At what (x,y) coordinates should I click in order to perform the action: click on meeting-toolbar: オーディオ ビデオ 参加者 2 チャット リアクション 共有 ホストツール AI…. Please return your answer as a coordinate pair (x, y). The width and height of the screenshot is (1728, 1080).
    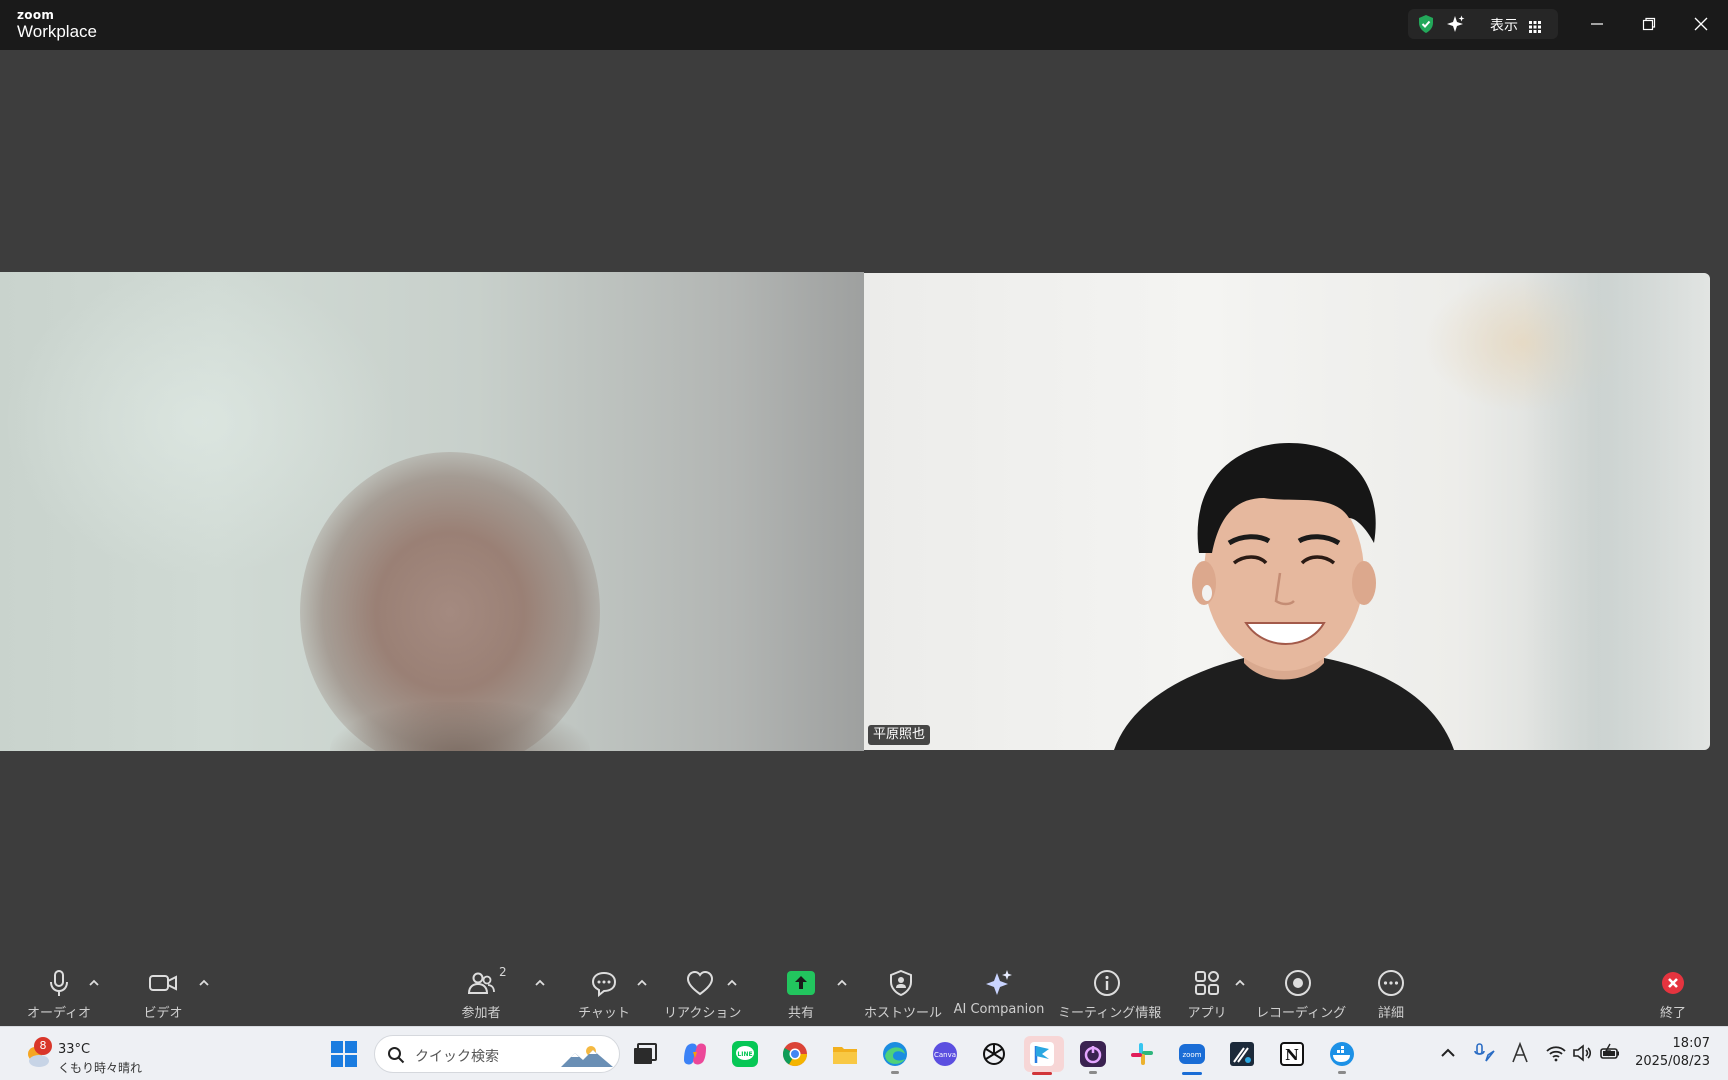
    Looking at the image, I should click on (864, 993).